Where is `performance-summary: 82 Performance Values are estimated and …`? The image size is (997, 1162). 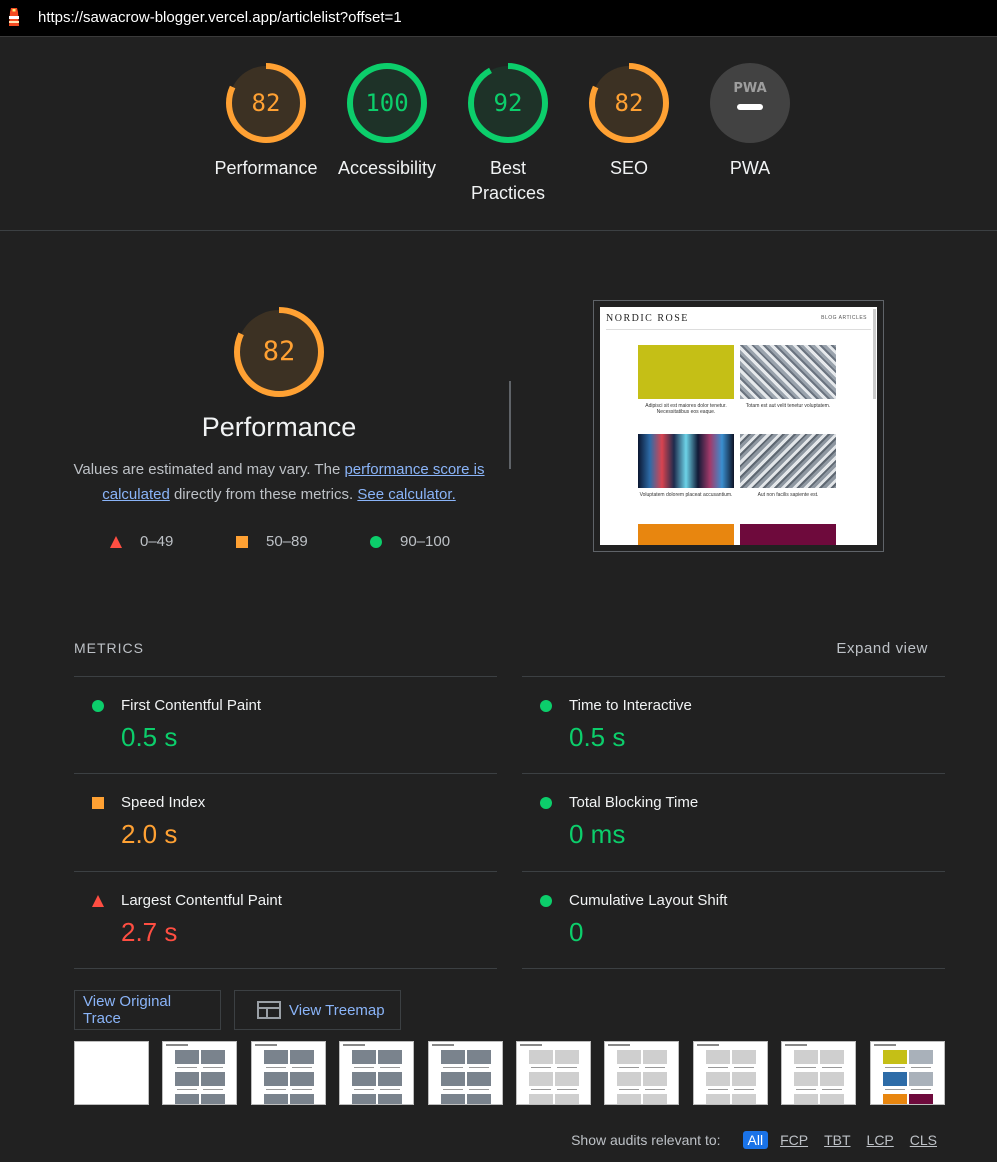
performance-summary: 82 Performance Values are estimated and … is located at coordinates (279, 406).